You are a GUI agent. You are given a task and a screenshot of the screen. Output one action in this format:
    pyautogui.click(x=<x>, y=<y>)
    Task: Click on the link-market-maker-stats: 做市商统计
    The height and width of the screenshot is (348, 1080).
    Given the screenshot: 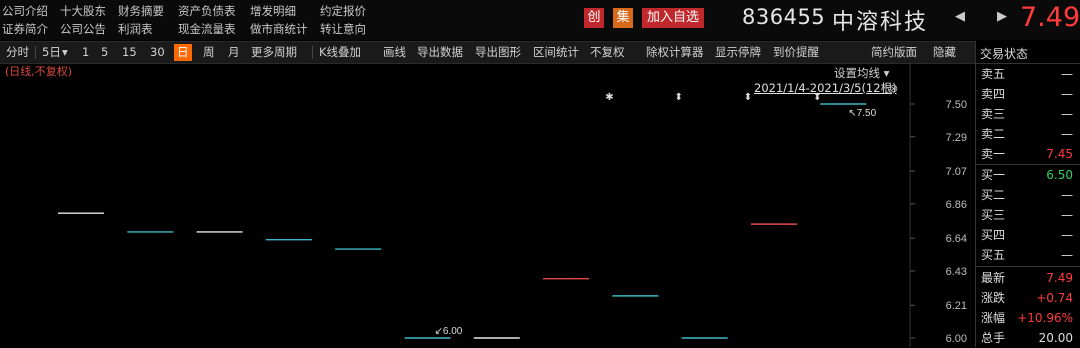 What is the action you would take?
    pyautogui.click(x=279, y=29)
    